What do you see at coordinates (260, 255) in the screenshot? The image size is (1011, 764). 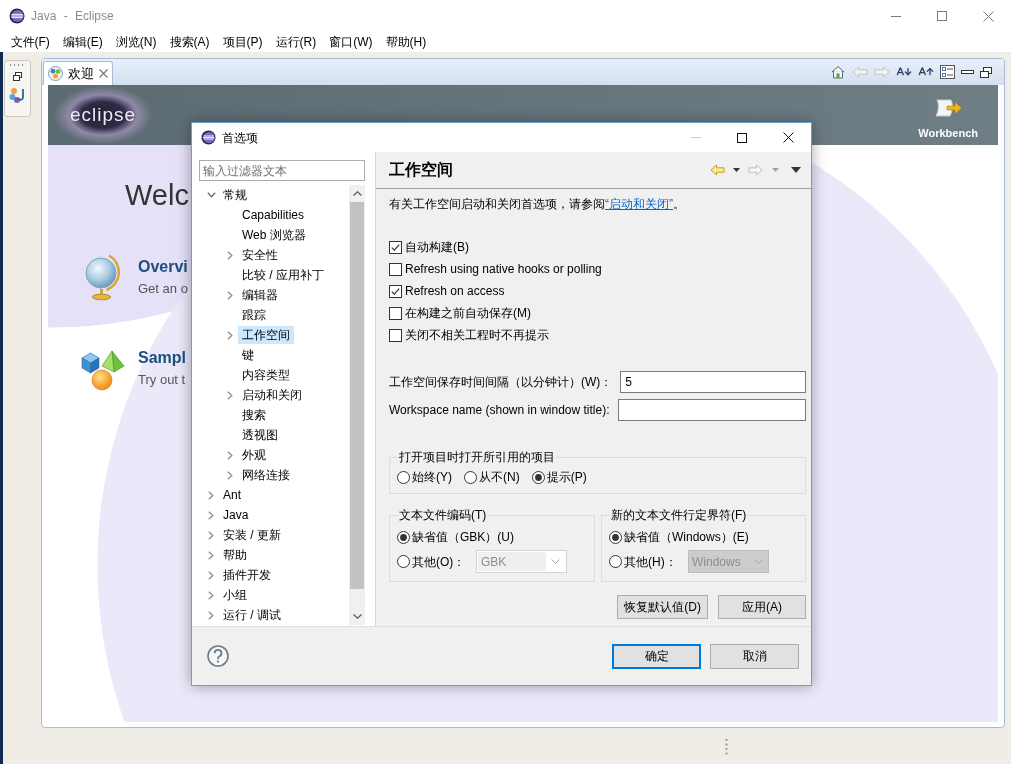 I see `tree-item: 安全性` at bounding box center [260, 255].